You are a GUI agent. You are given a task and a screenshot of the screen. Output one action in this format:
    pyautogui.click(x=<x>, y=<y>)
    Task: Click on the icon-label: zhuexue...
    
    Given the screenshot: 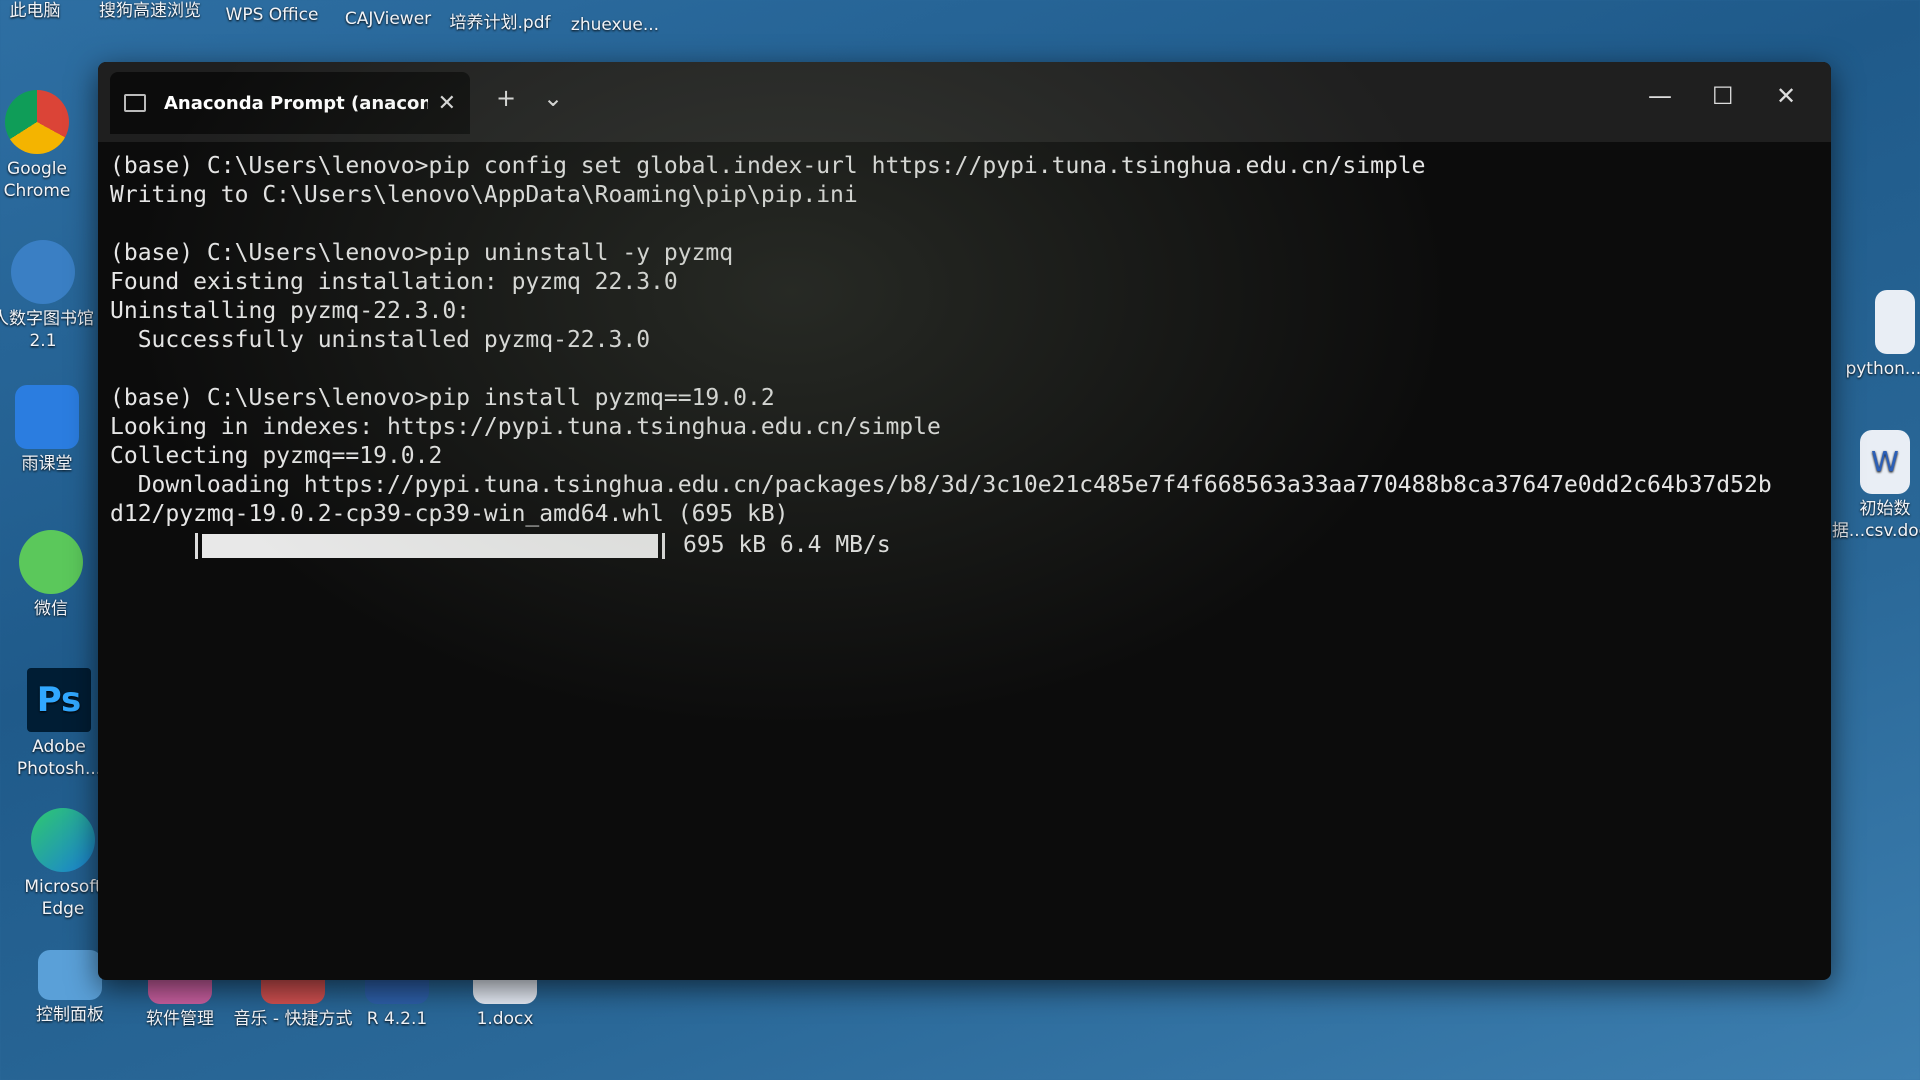 What is the action you would take?
    pyautogui.click(x=615, y=25)
    